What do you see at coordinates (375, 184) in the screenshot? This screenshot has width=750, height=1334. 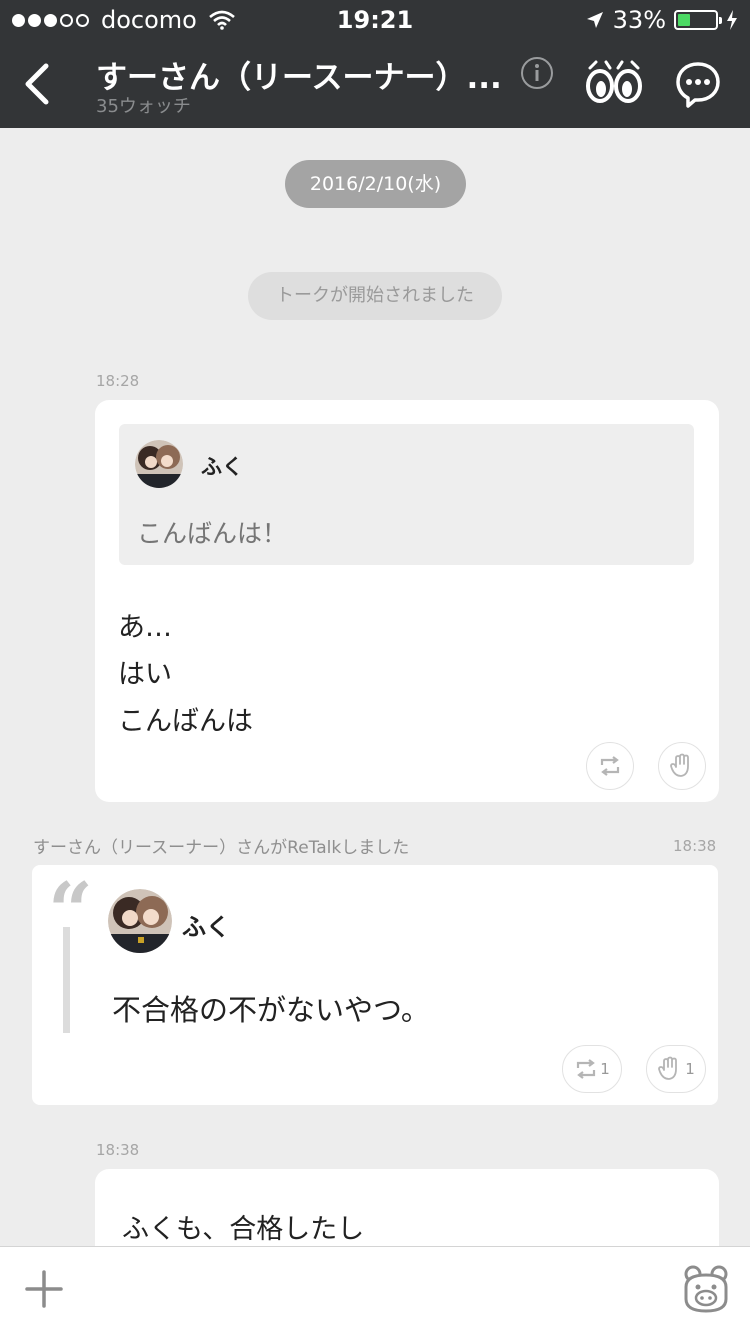 I see `date-pill: 2016/2/10(水)` at bounding box center [375, 184].